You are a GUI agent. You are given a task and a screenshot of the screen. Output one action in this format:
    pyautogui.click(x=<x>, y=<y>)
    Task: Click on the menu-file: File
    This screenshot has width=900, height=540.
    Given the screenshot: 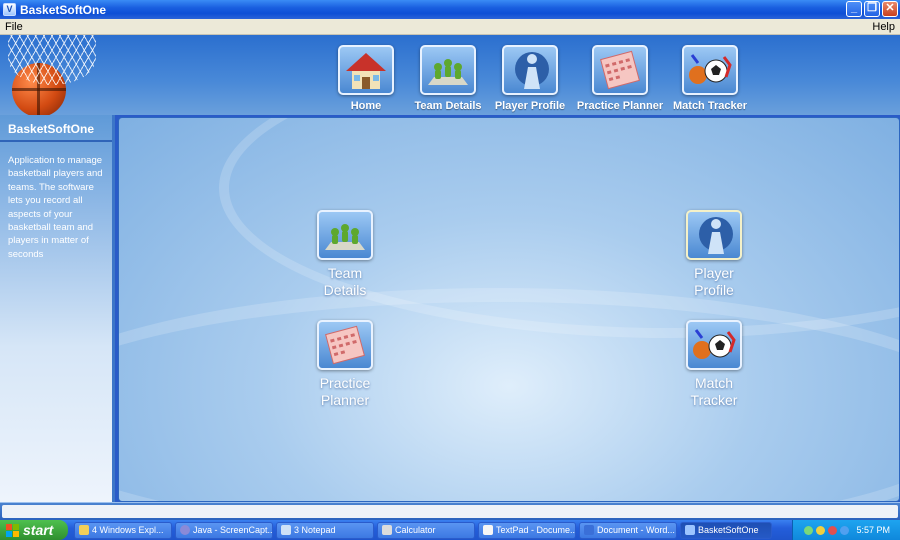 What is the action you would take?
    pyautogui.click(x=14, y=27)
    